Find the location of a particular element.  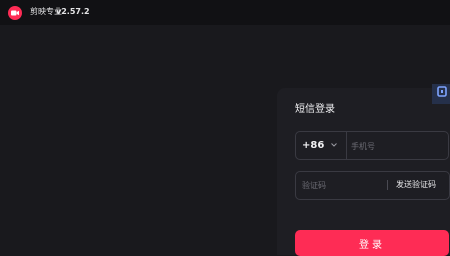

qr-code-icon is located at coordinates (442, 91).